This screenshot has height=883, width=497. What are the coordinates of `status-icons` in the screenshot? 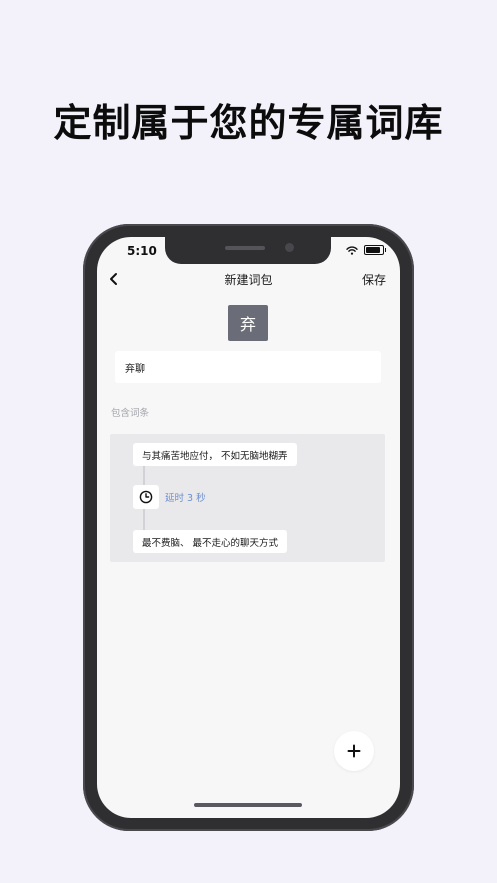 It's located at (366, 250).